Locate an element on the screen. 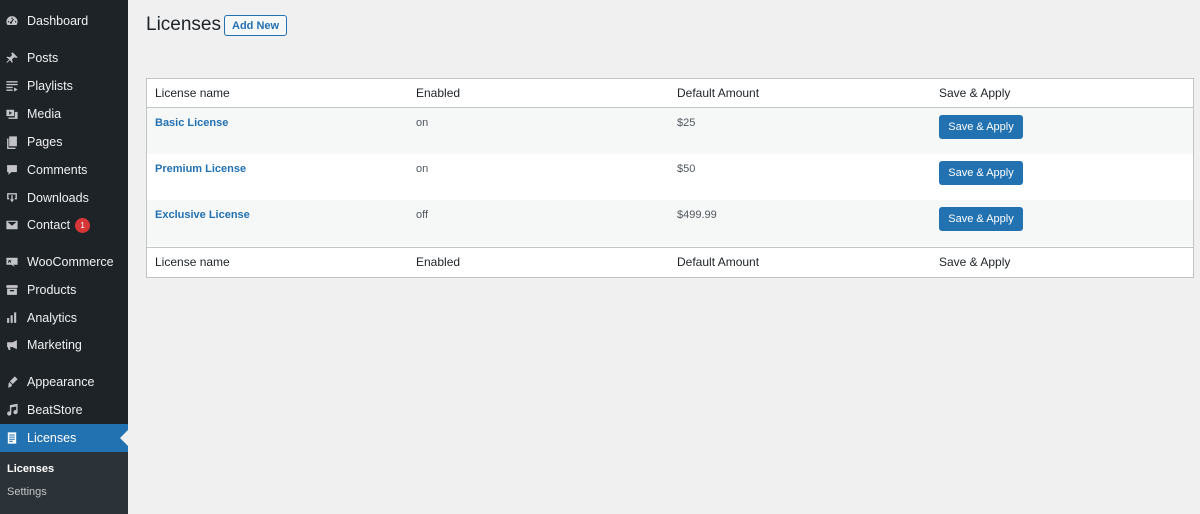 The height and width of the screenshot is (514, 1200). column-header-save-apply: Save & Apply is located at coordinates (975, 93).